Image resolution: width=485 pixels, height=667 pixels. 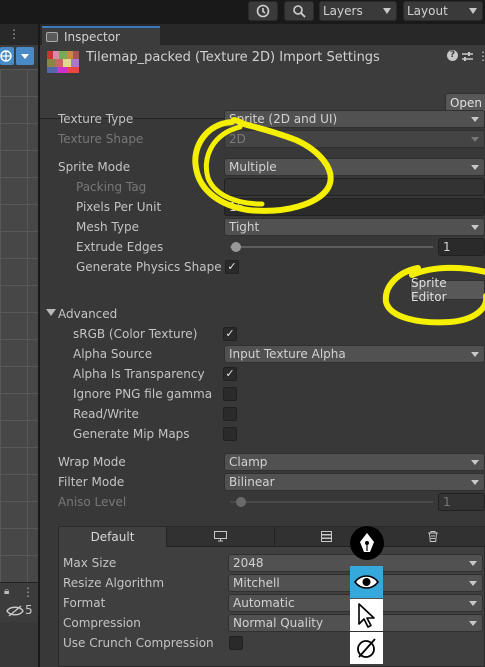 What do you see at coordinates (94, 167) in the screenshot?
I see `sprite-mode-label: Sprite Mode` at bounding box center [94, 167].